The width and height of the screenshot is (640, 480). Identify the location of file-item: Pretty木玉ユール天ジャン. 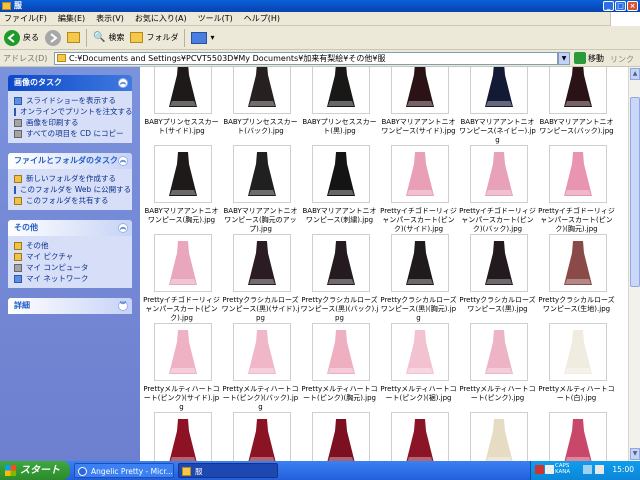
(576, 436).